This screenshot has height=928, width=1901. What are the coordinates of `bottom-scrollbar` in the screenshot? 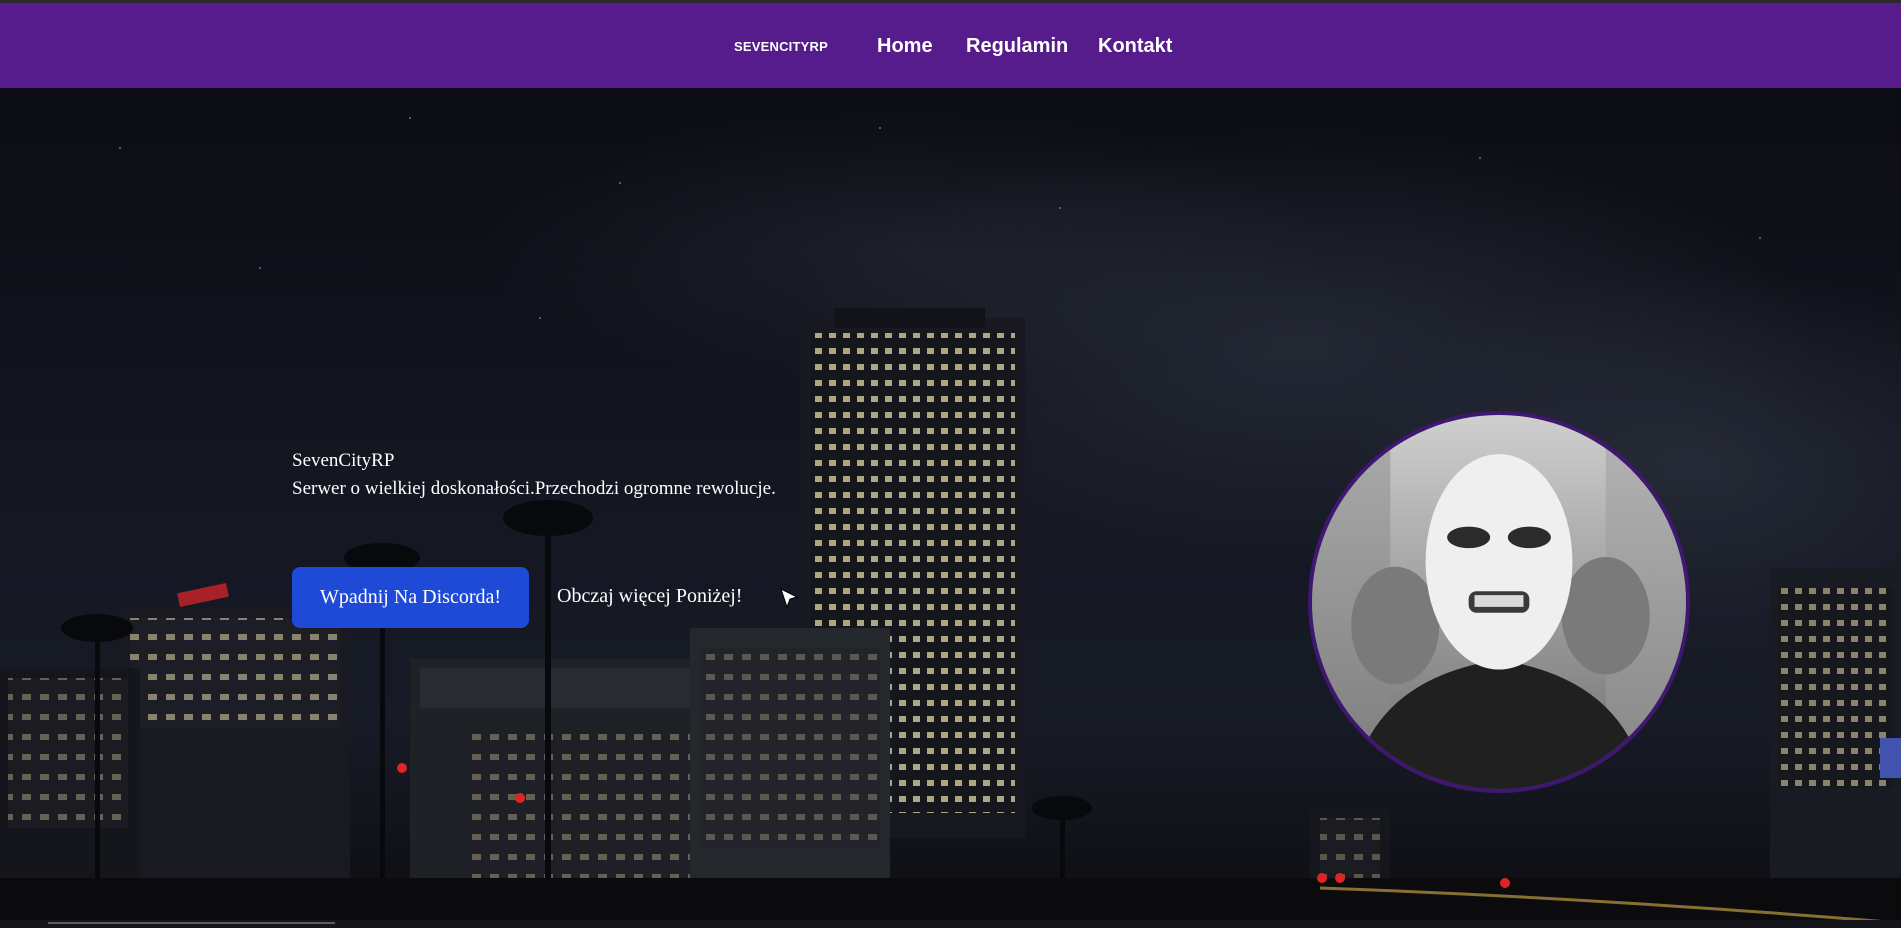 It's located at (950, 924).